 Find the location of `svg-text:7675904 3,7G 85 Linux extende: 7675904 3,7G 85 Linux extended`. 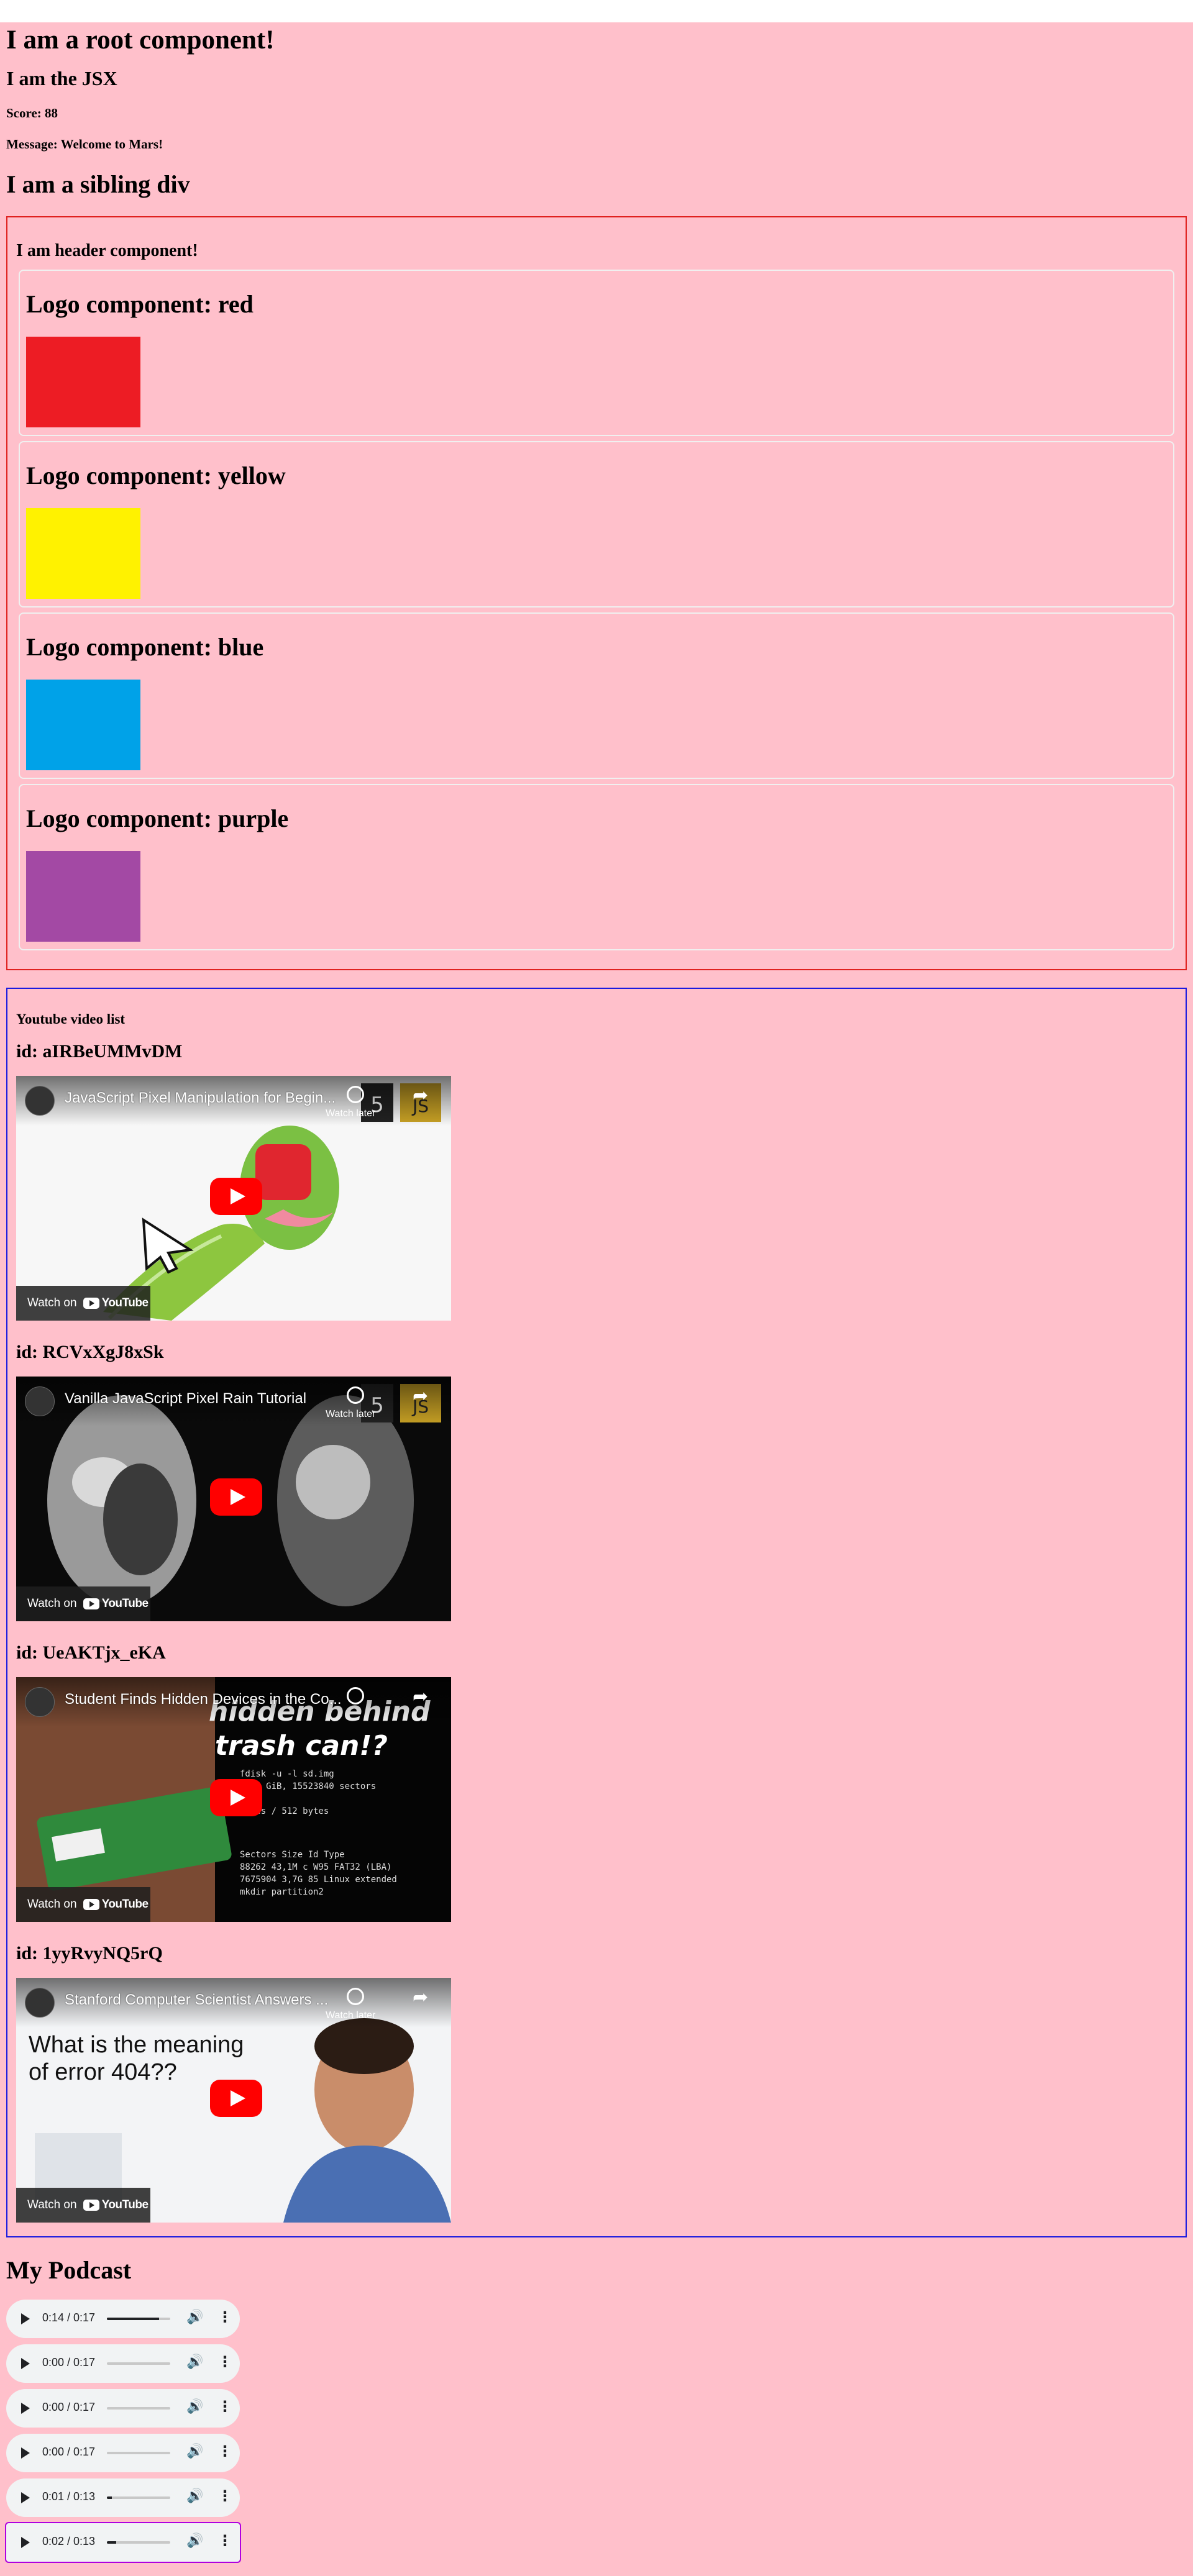

svg-text:7675904 3,7G 85 Linux extende: 7675904 3,7G 85 Linux extended is located at coordinates (318, 1880).